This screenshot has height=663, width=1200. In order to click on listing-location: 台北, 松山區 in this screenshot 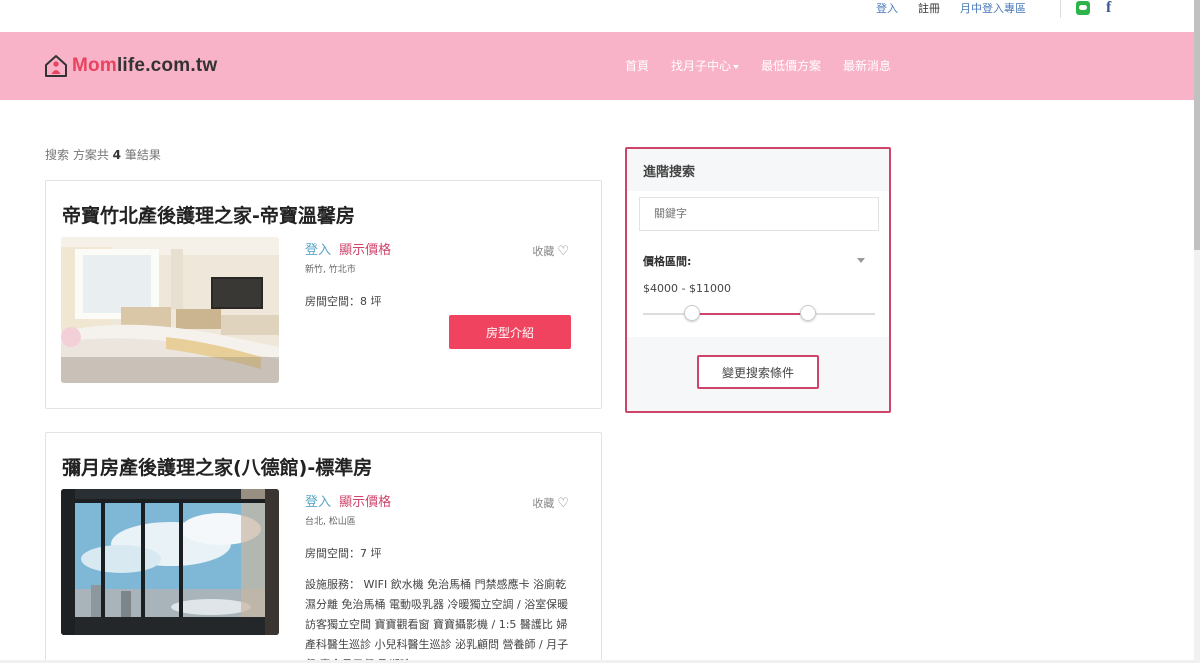, I will do `click(330, 522)`.